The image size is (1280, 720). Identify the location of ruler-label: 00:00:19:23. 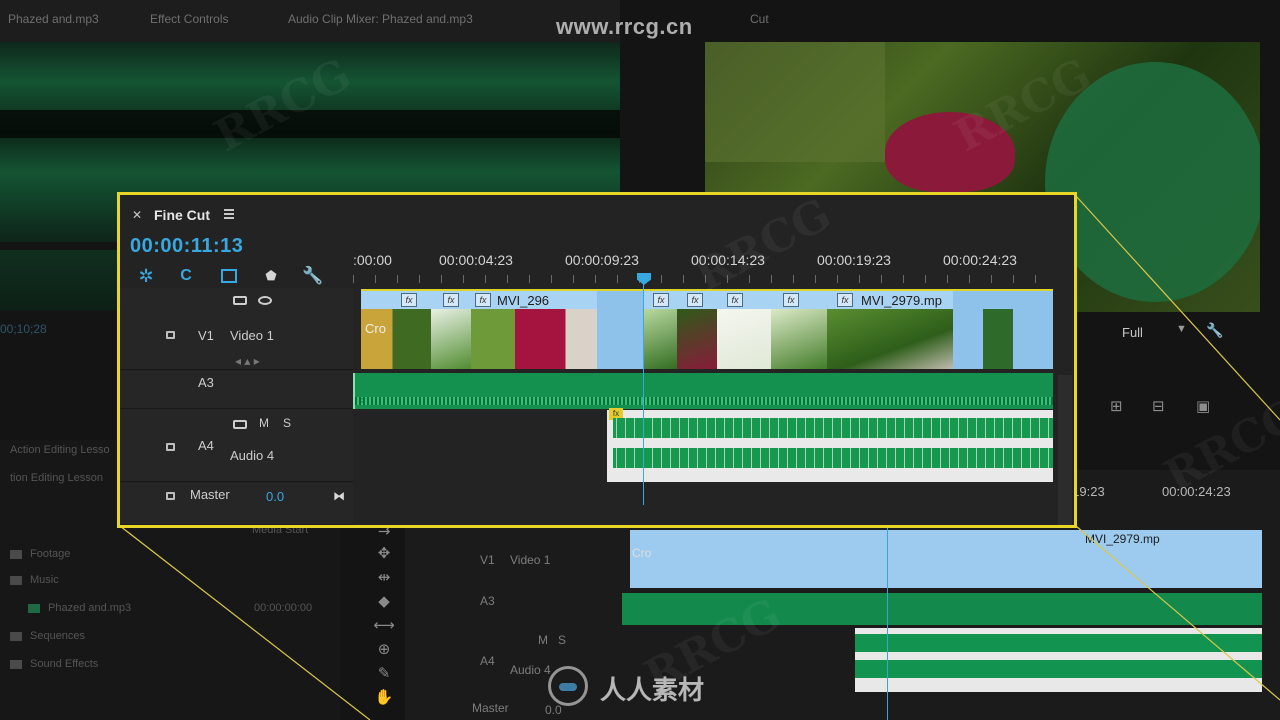
(854, 260).